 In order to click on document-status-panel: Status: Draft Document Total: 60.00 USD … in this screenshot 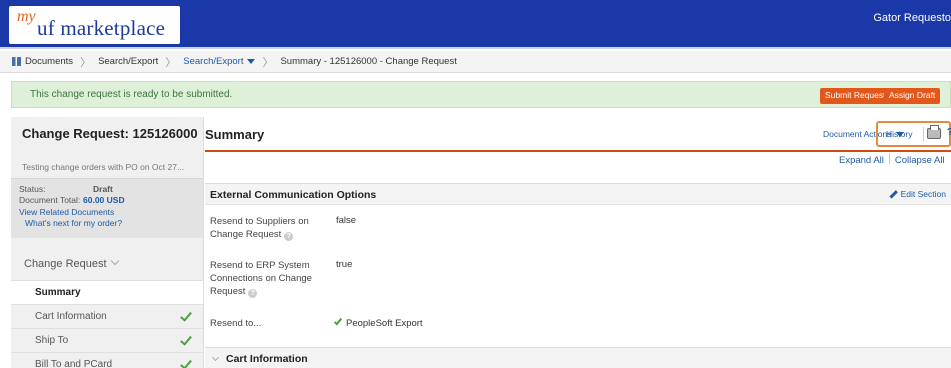, I will do `click(107, 208)`.